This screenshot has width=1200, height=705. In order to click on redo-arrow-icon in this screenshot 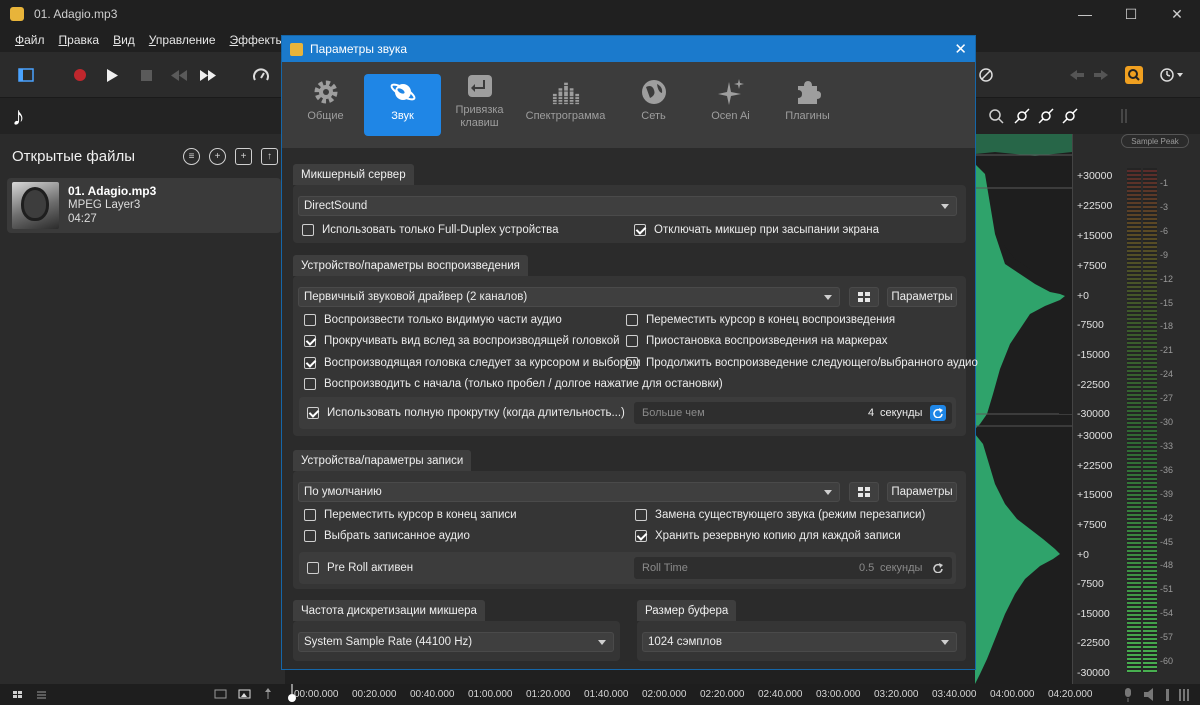, I will do `click(1101, 75)`.